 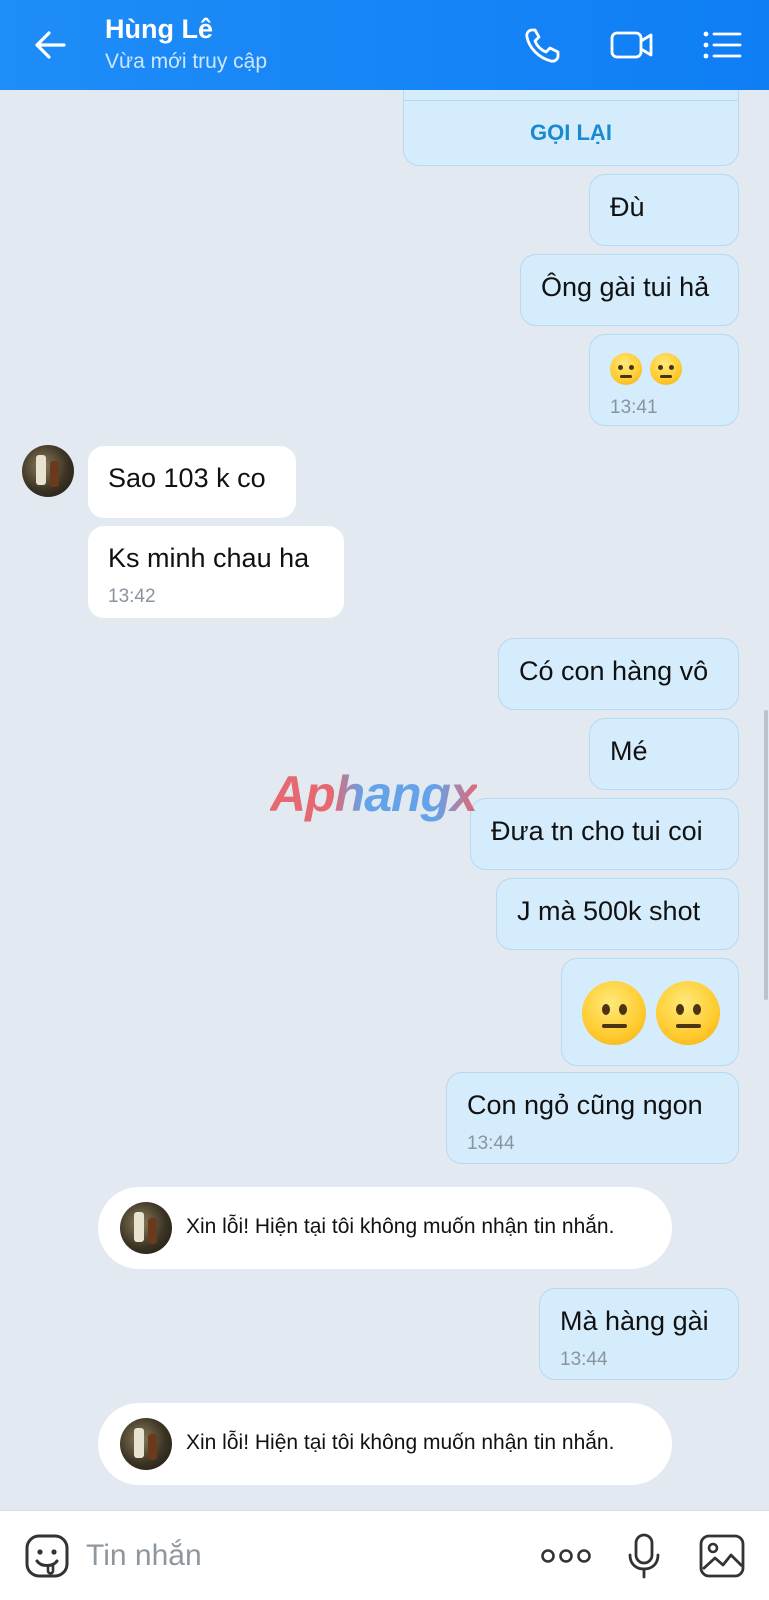 I want to click on message-text: Ông gài tui hả, so click(x=625, y=287).